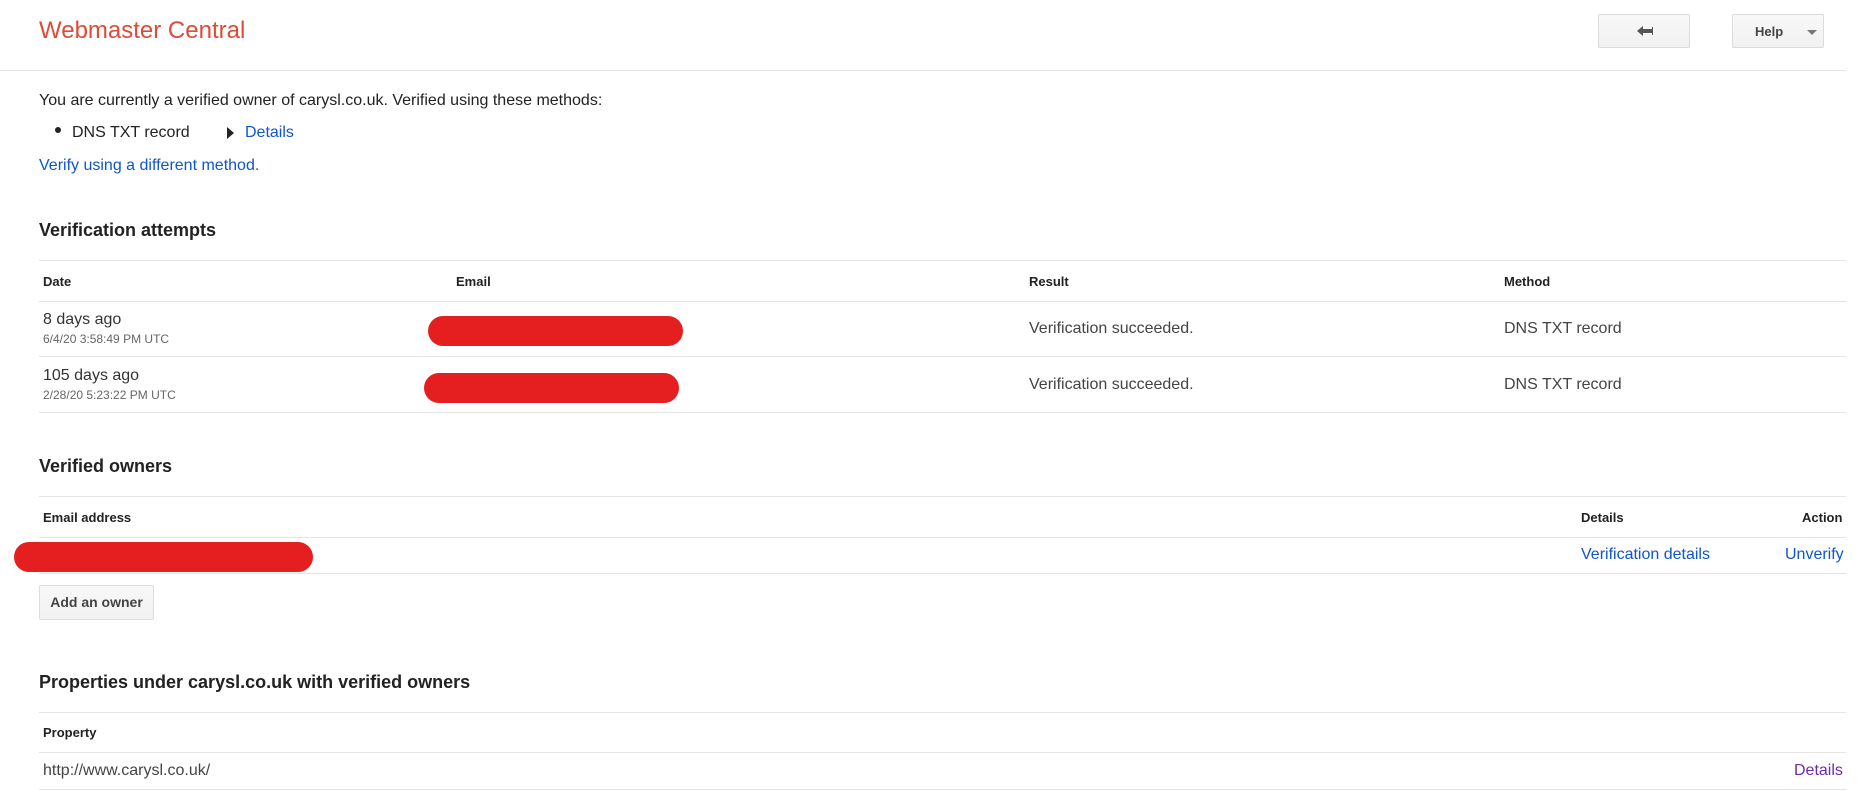  I want to click on back-button, so click(1644, 31).